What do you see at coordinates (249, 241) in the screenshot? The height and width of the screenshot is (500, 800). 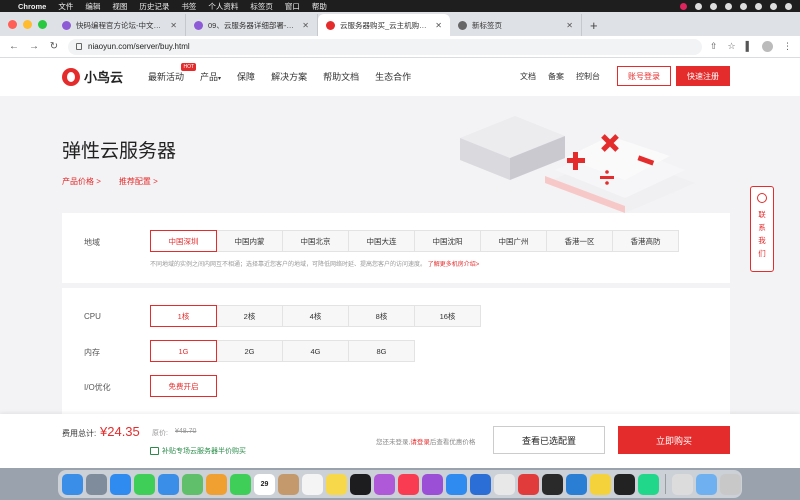 I see `region-option-neimeng: 中国内蒙` at bounding box center [249, 241].